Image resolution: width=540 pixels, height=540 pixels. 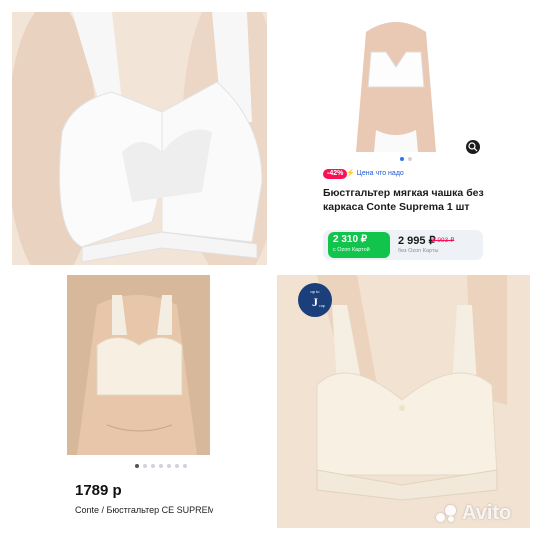 What do you see at coordinates (350, 239) in the screenshot?
I see `ozon-card-price: 2 310 ₽` at bounding box center [350, 239].